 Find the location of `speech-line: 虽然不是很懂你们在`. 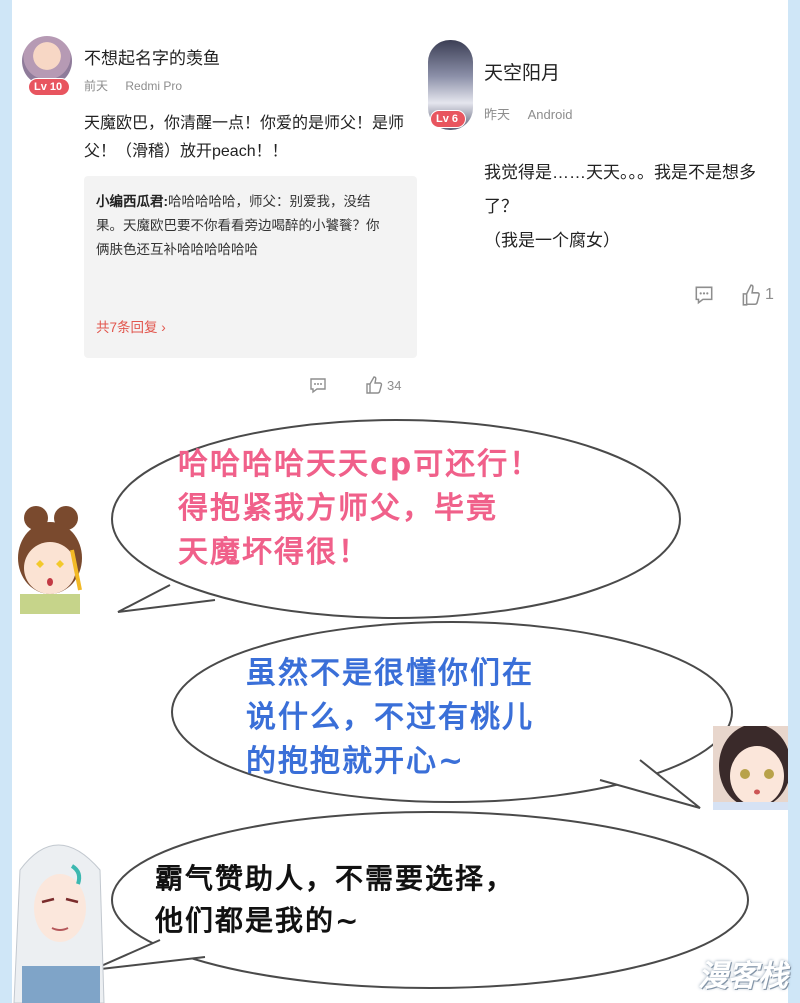

speech-line: 虽然不是很懂你们在 is located at coordinates (390, 673).